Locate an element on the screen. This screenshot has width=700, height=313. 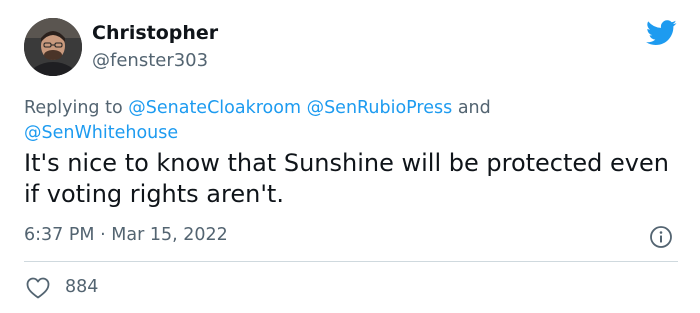
heart-icon is located at coordinates (38, 288).